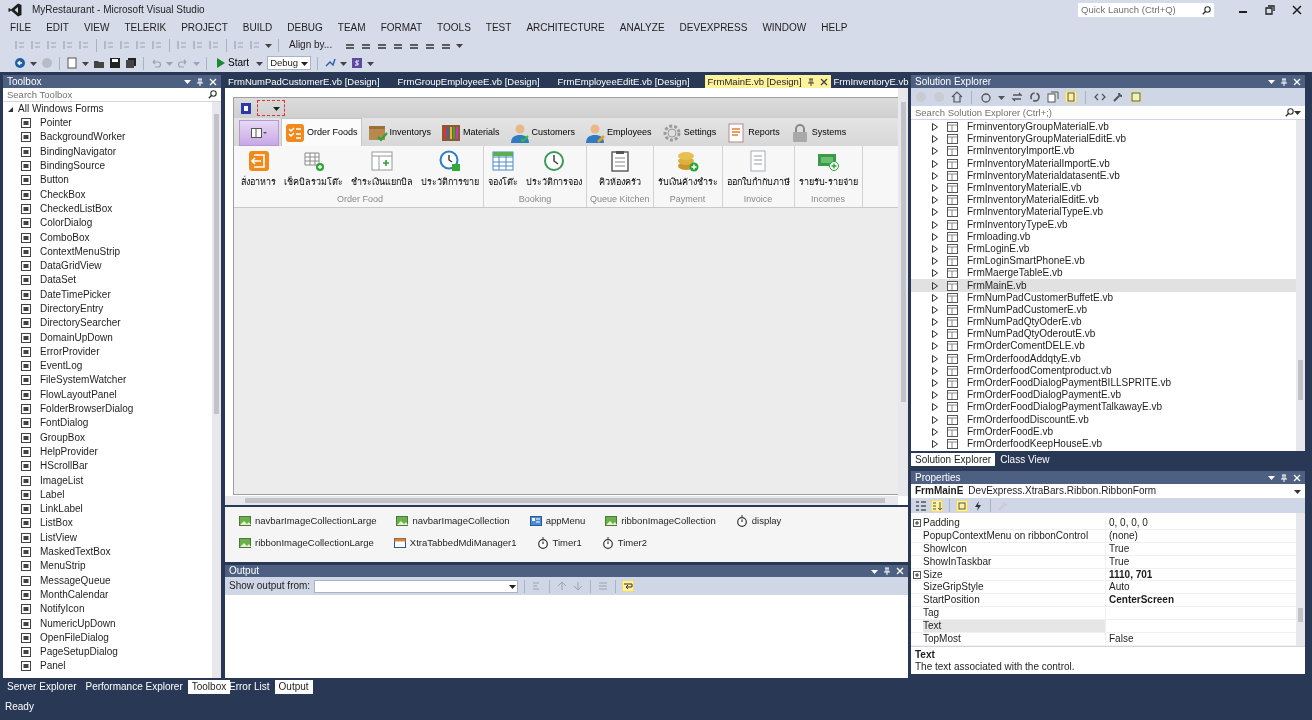 The height and width of the screenshot is (720, 1312). What do you see at coordinates (1014, 523) in the screenshot?
I see `property-name: Padding` at bounding box center [1014, 523].